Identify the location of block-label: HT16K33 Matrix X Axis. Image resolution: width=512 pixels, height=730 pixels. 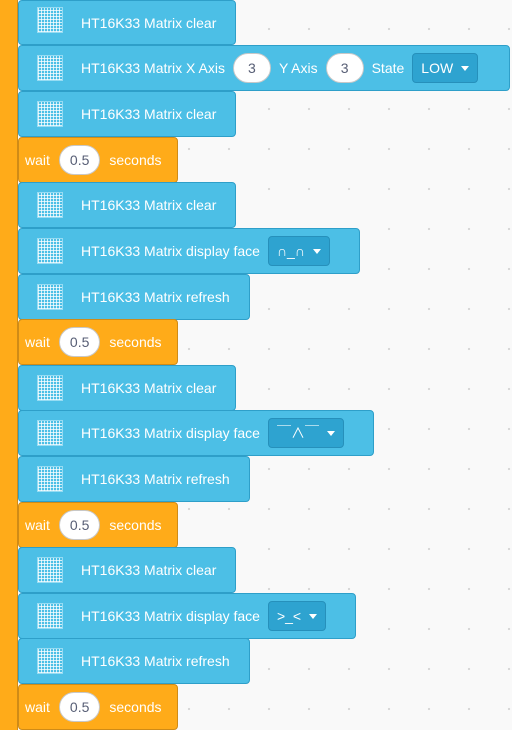
(153, 68).